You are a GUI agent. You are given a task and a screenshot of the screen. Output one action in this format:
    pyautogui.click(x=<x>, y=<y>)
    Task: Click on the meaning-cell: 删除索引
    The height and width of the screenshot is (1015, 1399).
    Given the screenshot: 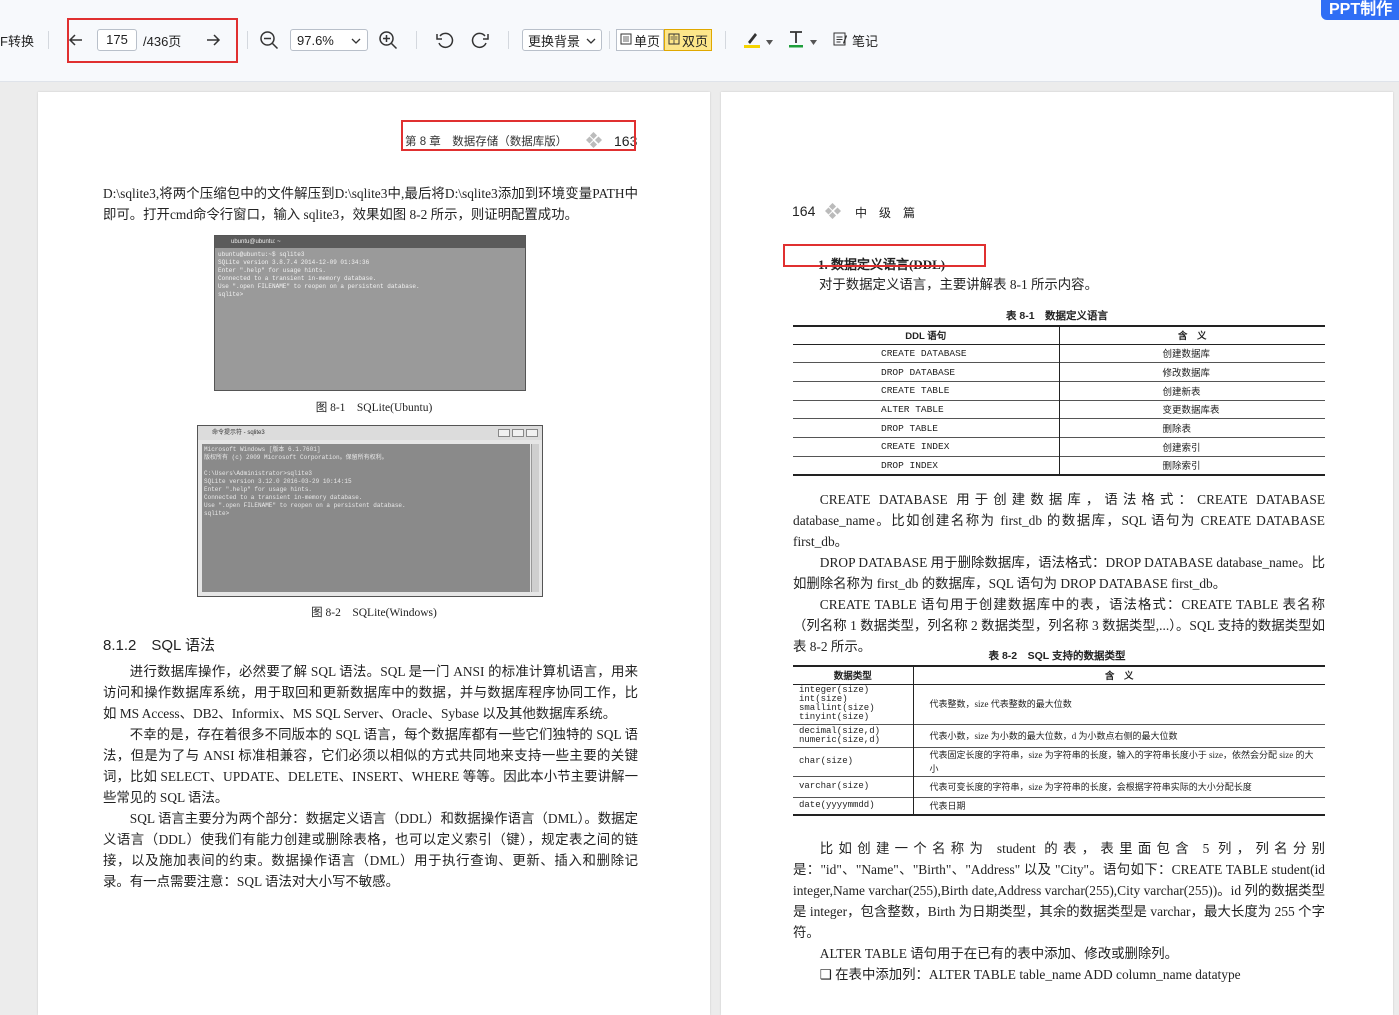 What is the action you would take?
    pyautogui.click(x=1181, y=467)
    